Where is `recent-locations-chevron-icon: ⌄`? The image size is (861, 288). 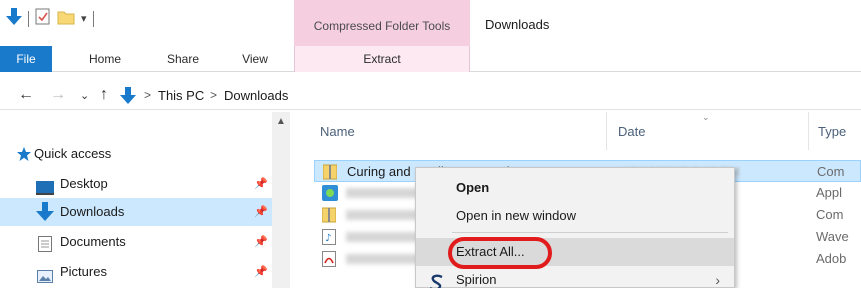 recent-locations-chevron-icon: ⌄ is located at coordinates (84, 95).